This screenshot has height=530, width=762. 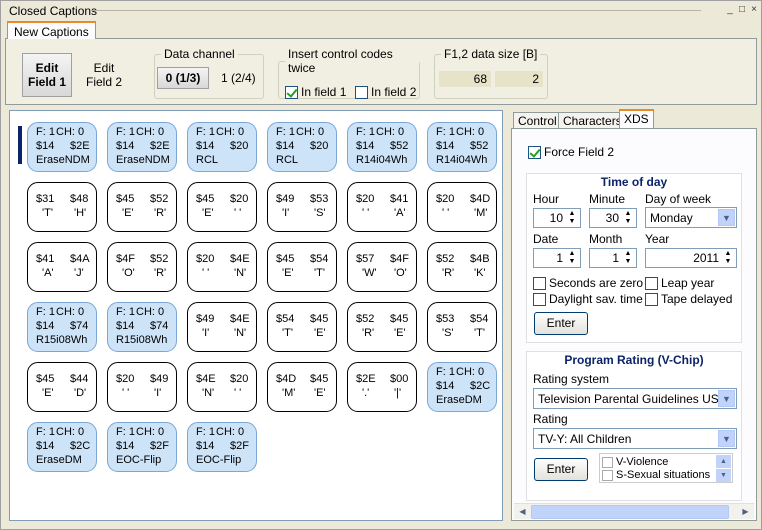 I want to click on rating-system-select: Television Parental Guidelines US TV ▼, so click(x=635, y=398).